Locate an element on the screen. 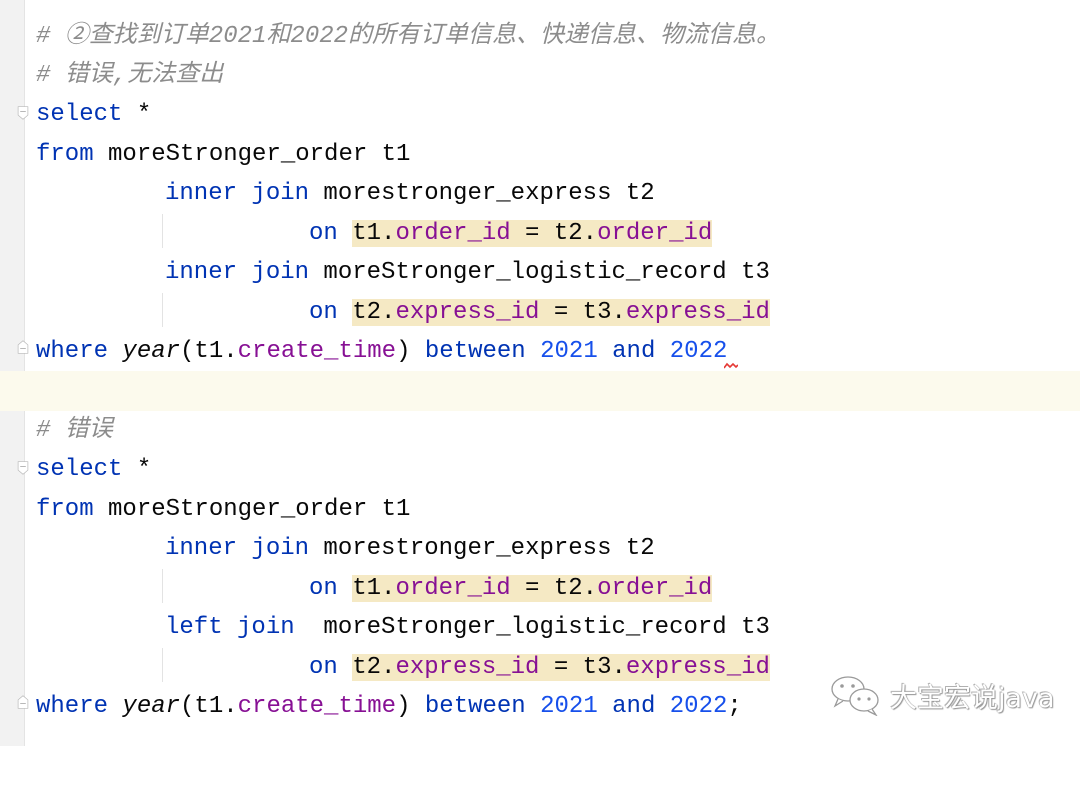  code-line-3: select * is located at coordinates (540, 115).